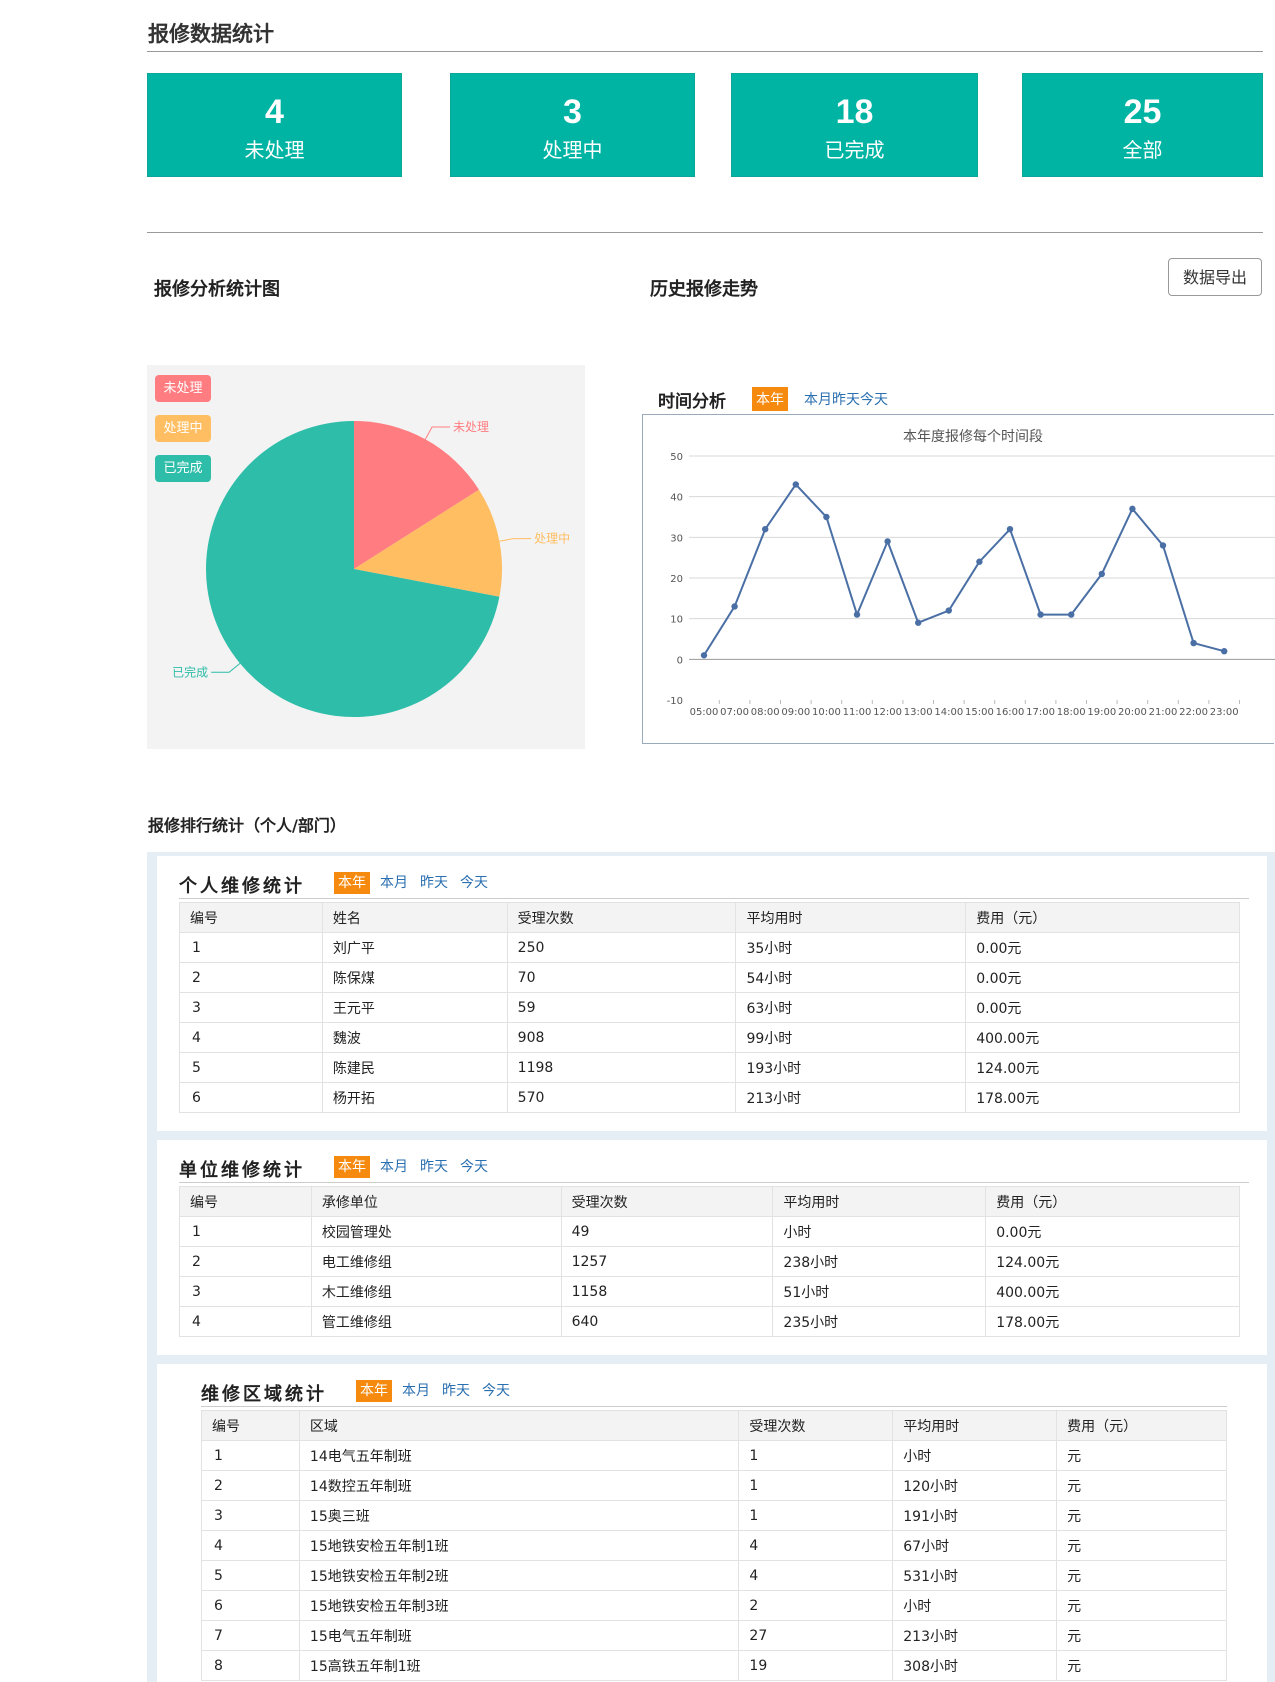 The image size is (1275, 1682). Describe the element at coordinates (414, 917) in the screenshot. I see `column-header: 姓名` at that location.